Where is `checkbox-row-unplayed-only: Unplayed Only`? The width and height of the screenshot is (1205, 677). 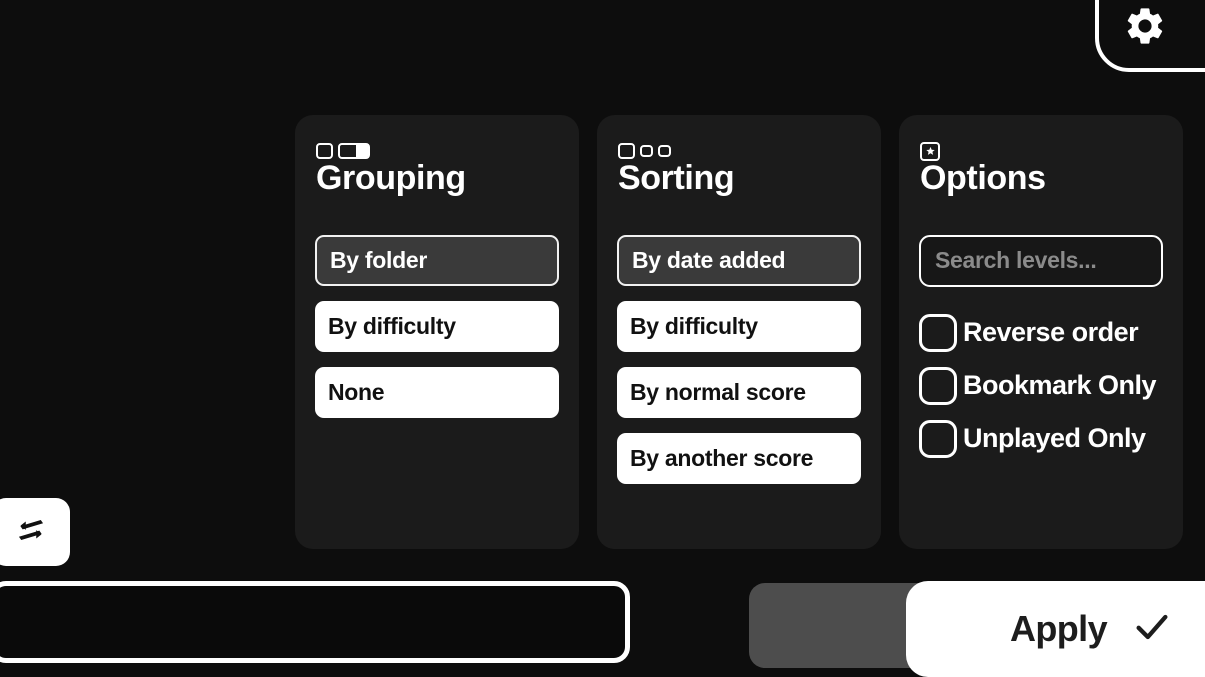
checkbox-row-unplayed-only: Unplayed Only is located at coordinates (1041, 439).